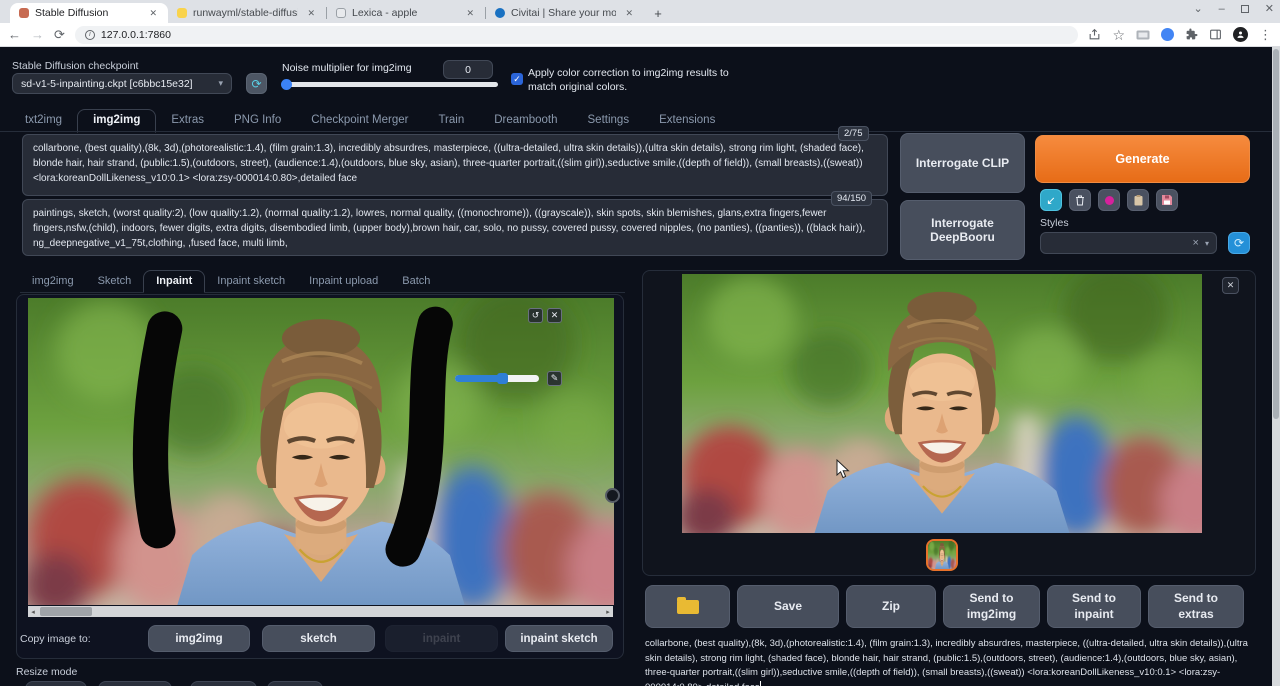  Describe the element at coordinates (318, 638) in the screenshot. I see `copy-to-sketch-button: sketch` at that location.